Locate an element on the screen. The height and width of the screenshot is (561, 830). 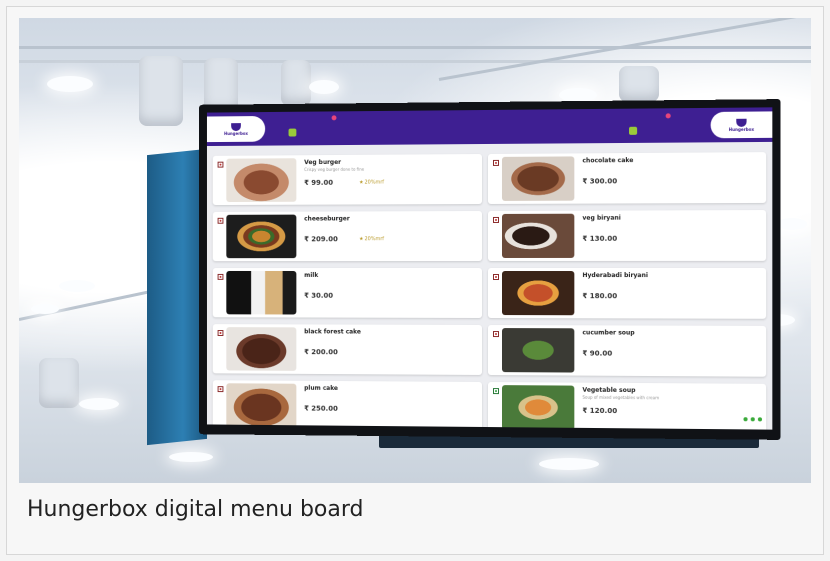
menu-item-card: chocolate cake ₹ 300.00 is located at coordinates (627, 178).